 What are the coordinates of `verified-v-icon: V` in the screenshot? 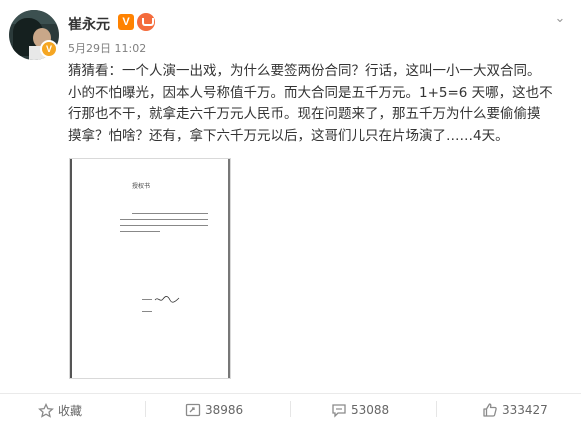 It's located at (126, 22).